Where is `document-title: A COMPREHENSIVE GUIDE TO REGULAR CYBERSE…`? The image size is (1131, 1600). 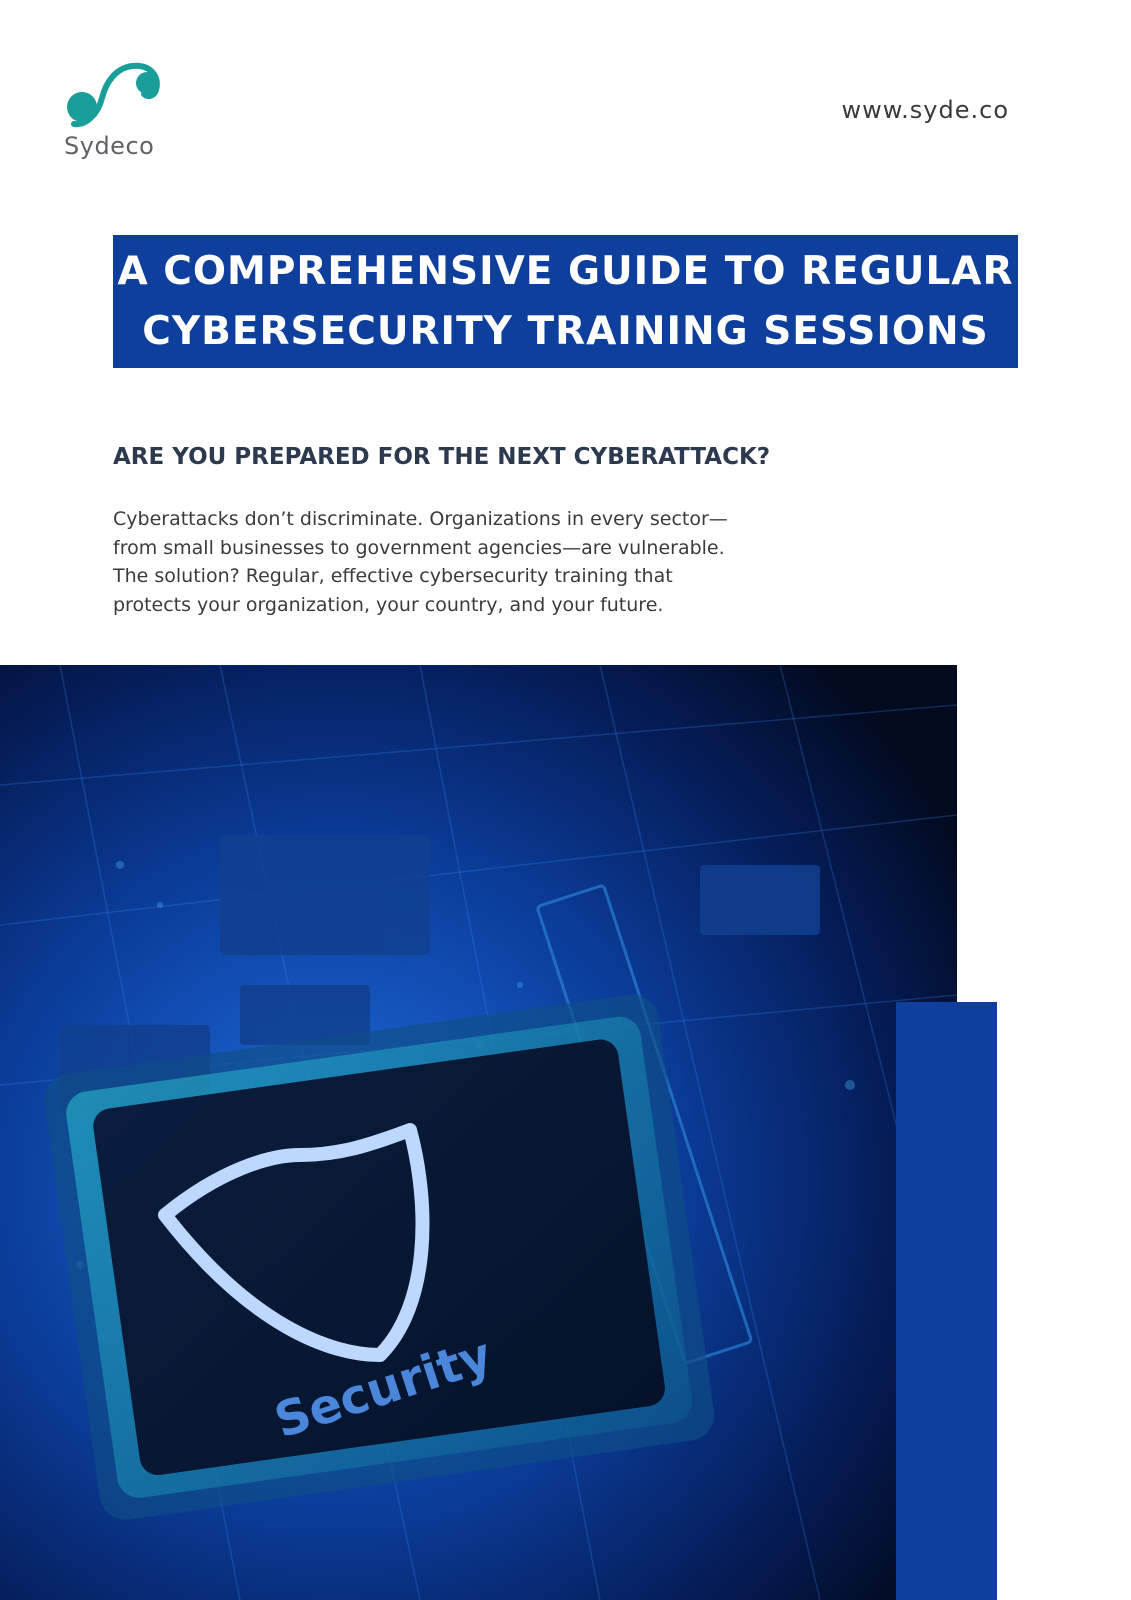
document-title: A COMPREHENSIVE GUIDE TO REGULAR CYBERSE… is located at coordinates (565, 302).